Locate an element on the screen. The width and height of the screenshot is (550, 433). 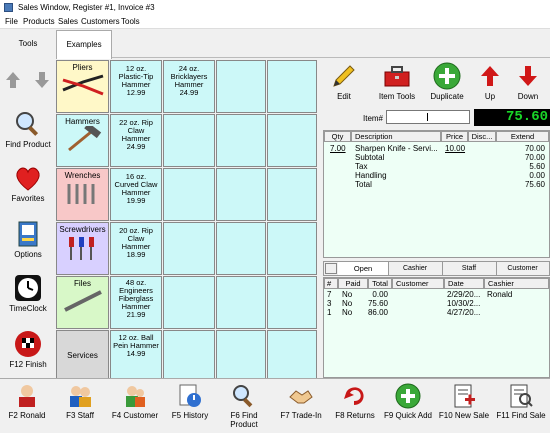
handshake-icon is located at coordinates (301, 397).